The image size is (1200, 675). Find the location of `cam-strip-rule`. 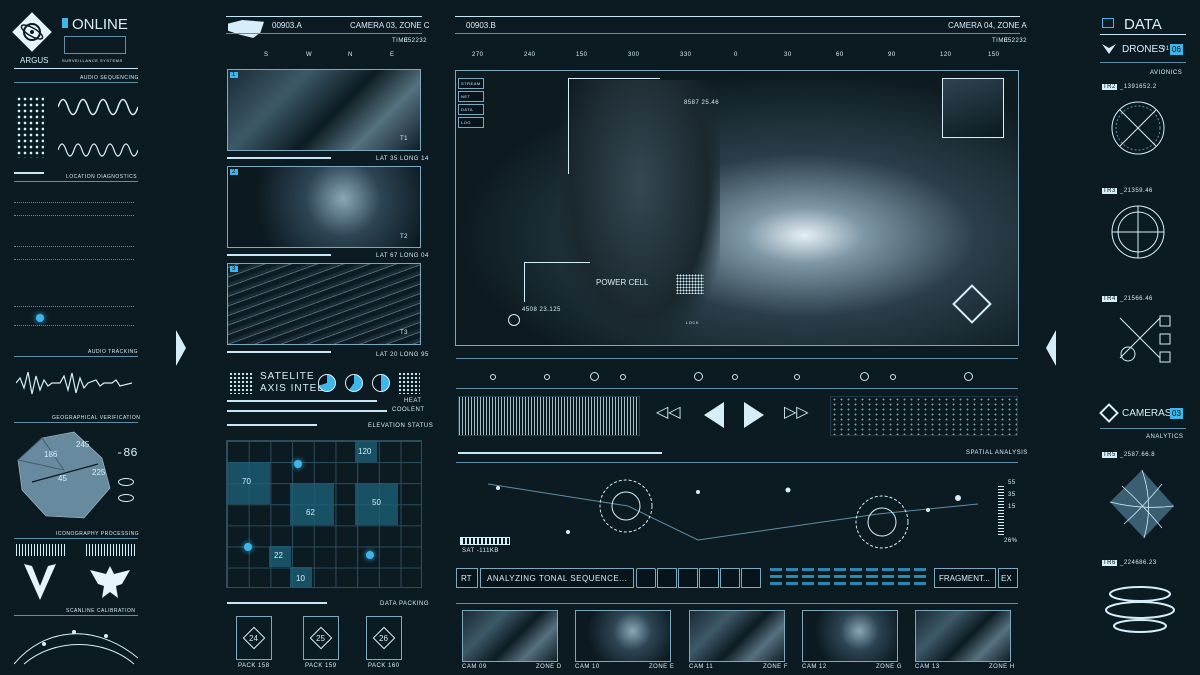

cam-strip-rule is located at coordinates (737, 603).